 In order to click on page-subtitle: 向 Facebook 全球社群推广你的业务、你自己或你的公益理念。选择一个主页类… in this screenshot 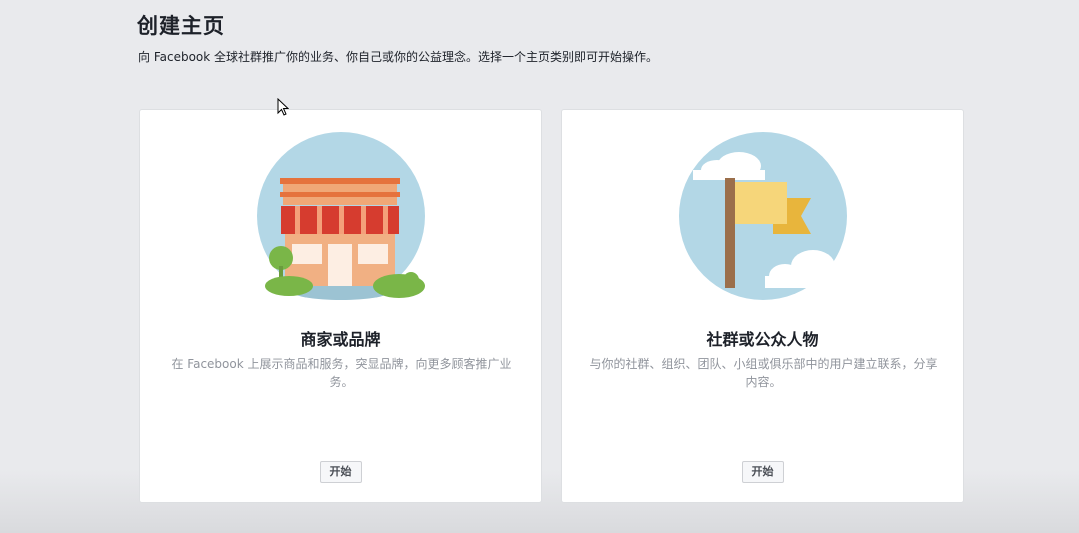, I will do `click(398, 57)`.